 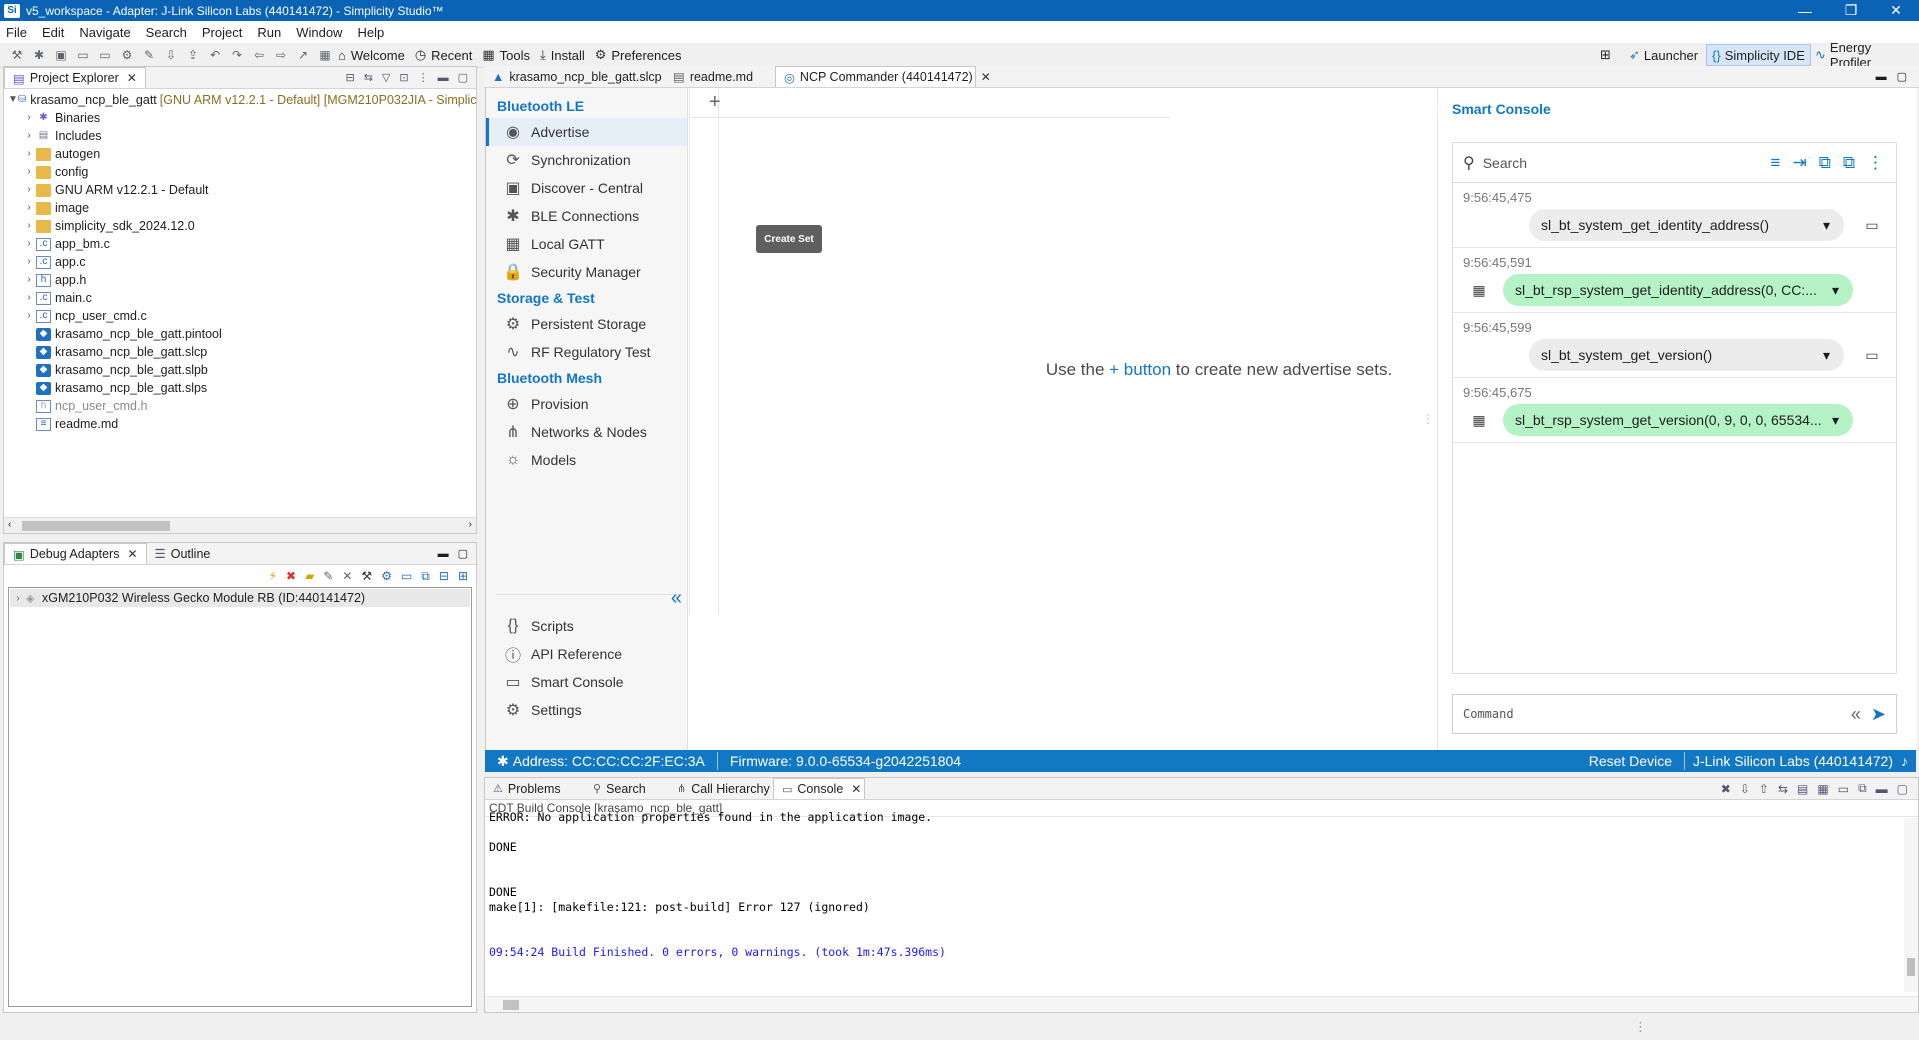 What do you see at coordinates (586, 132) in the screenshot?
I see `nav-item-advertise: ◉ Advertise` at bounding box center [586, 132].